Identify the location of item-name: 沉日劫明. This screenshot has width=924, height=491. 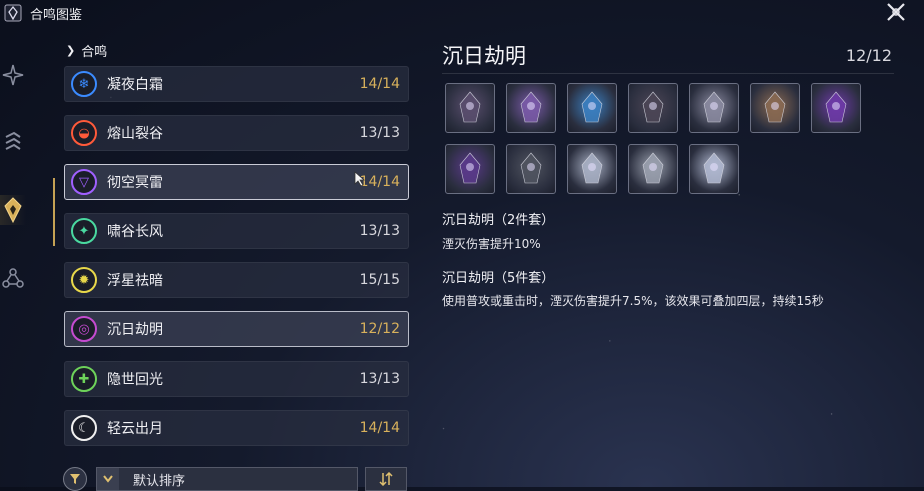
(135, 330).